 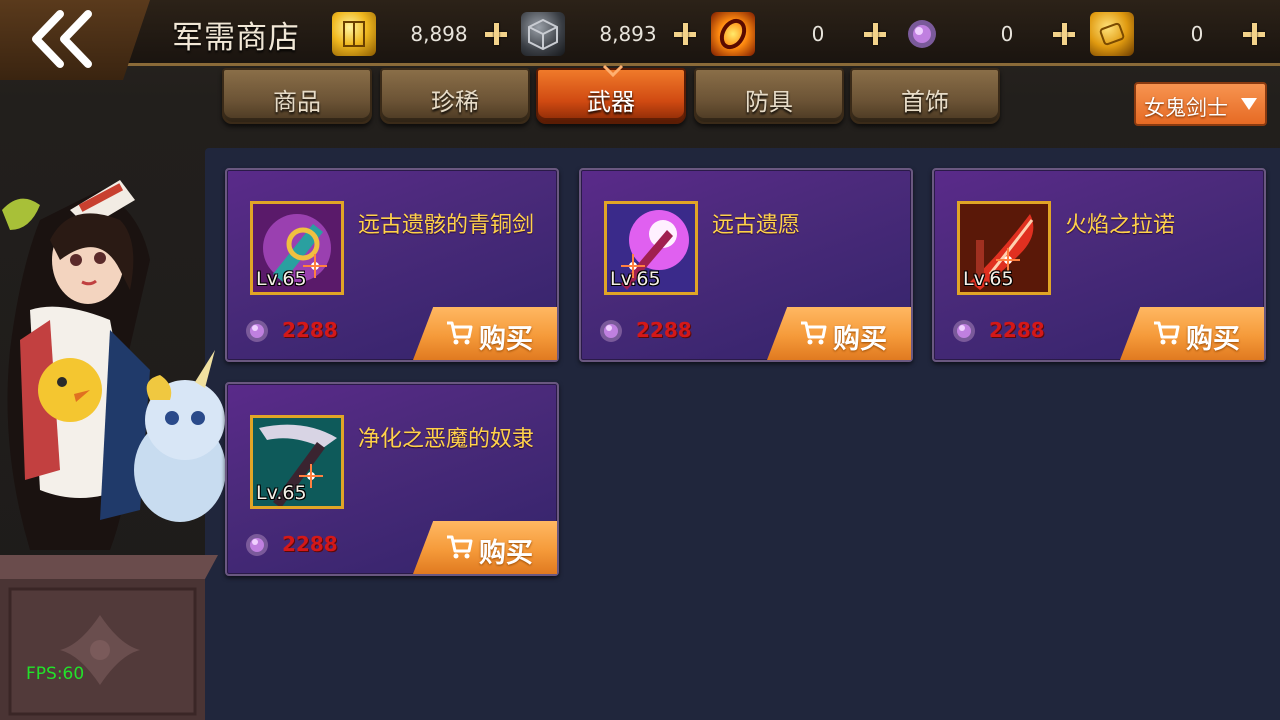 What do you see at coordinates (446, 439) in the screenshot?
I see `item-name: 净化之恶魔的奴隶` at bounding box center [446, 439].